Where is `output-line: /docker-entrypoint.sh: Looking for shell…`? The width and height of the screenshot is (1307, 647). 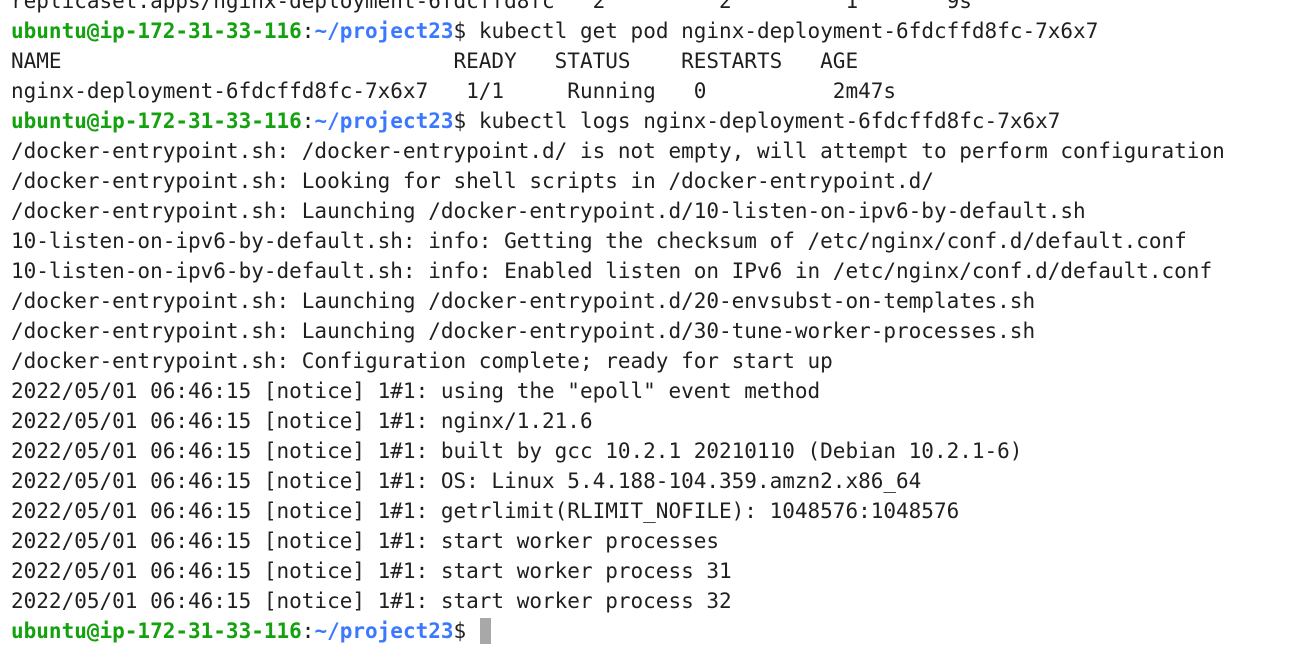 output-line: /docker-entrypoint.sh: Looking for shell… is located at coordinates (472, 181).